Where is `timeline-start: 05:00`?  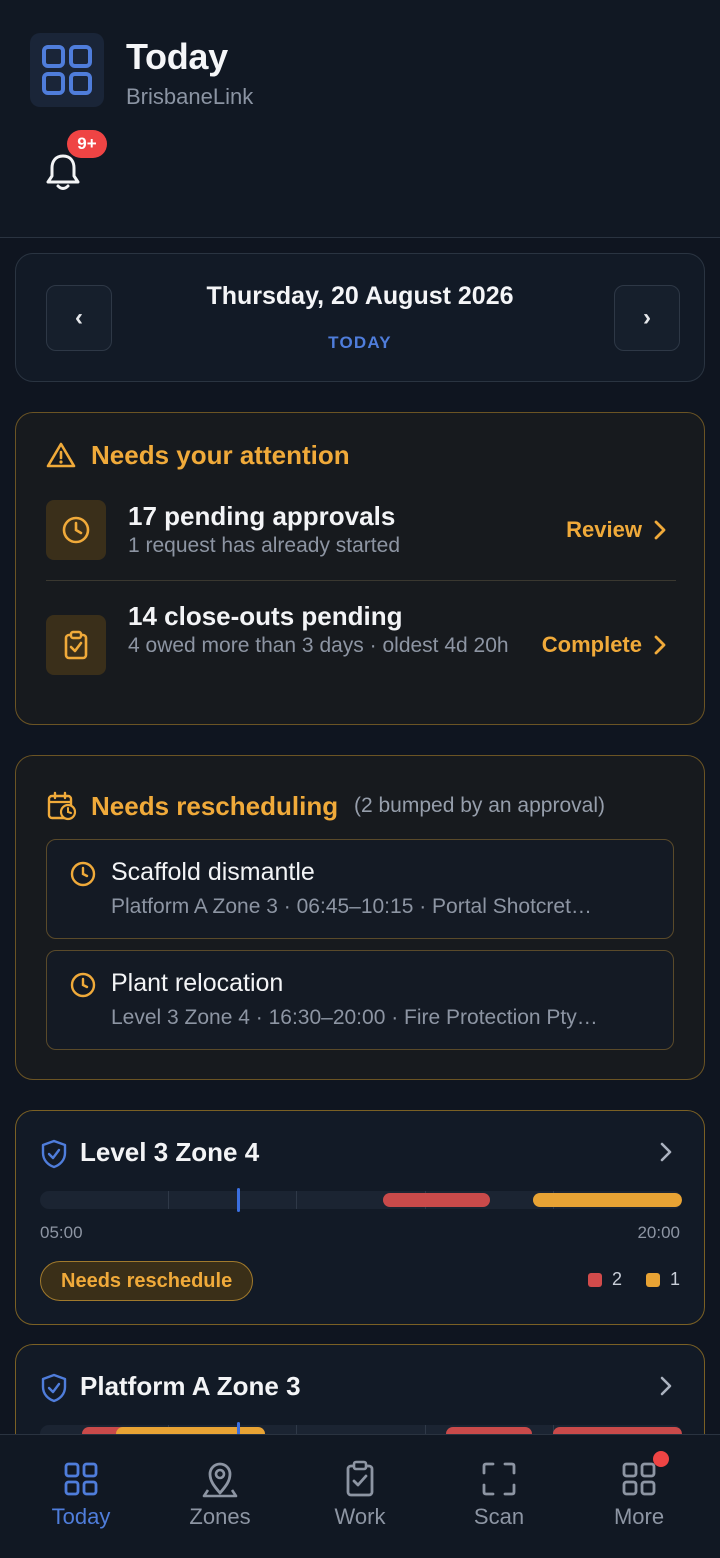
timeline-start: 05:00 is located at coordinates (61, 1232).